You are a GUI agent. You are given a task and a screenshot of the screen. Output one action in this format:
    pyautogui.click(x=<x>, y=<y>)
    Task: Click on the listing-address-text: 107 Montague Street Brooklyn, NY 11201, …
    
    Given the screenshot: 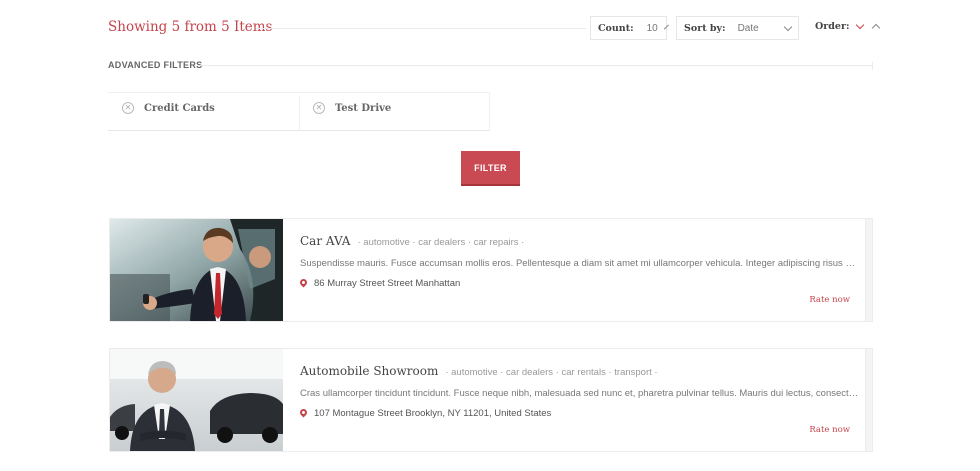 What is the action you would take?
    pyautogui.click(x=433, y=413)
    